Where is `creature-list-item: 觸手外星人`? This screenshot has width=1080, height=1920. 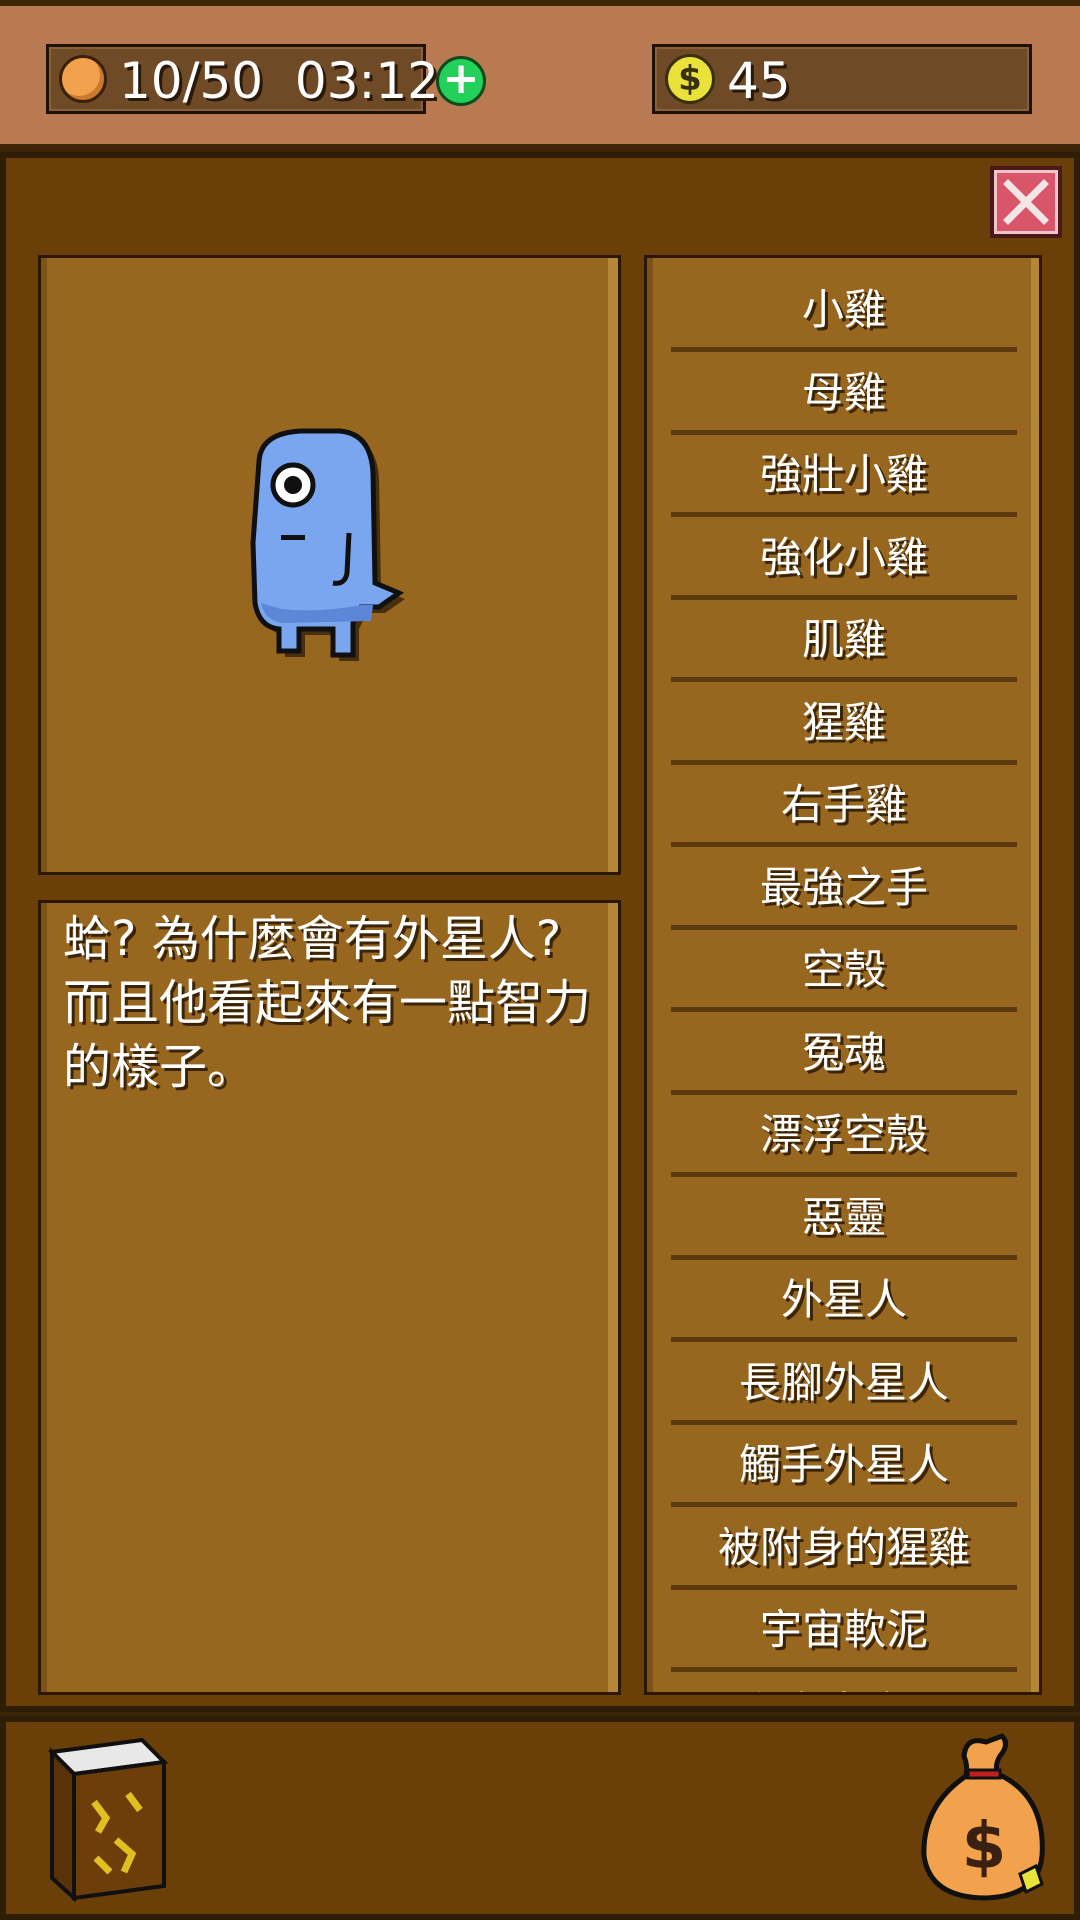
creature-list-item: 觸手外星人 is located at coordinates (844, 1466).